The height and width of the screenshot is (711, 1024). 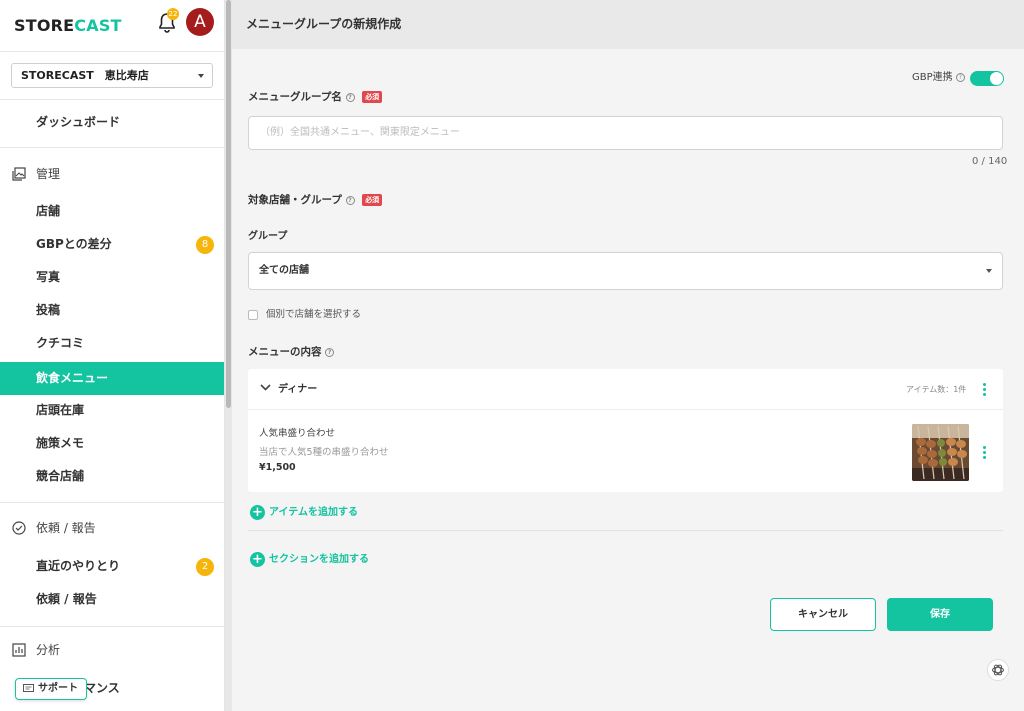 I want to click on target-stores-label: 対象店舗・グループ ? 必須, so click(x=315, y=199).